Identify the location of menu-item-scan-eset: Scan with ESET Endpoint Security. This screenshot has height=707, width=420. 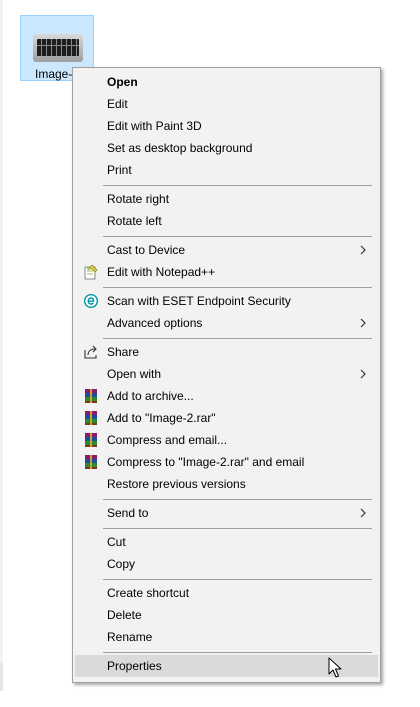
(226, 301).